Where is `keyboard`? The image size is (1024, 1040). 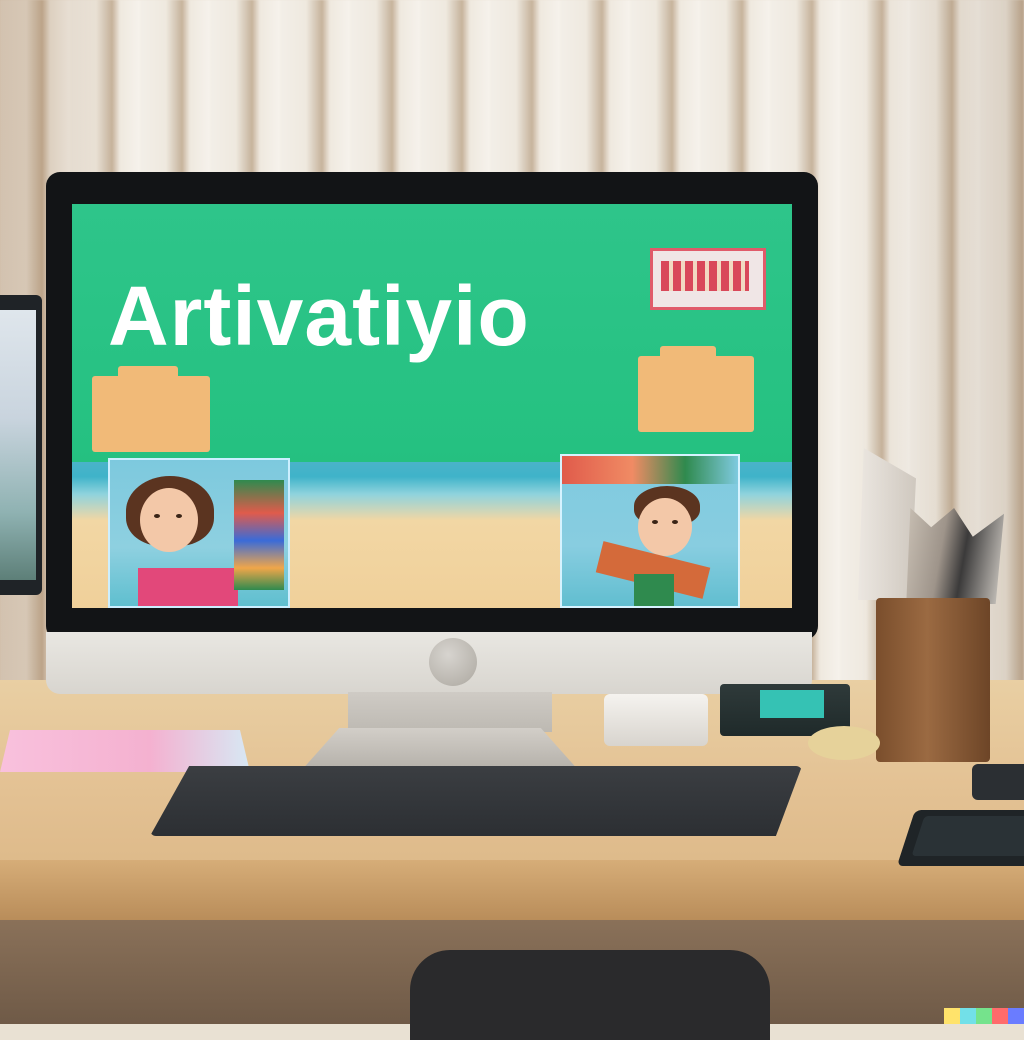
keyboard is located at coordinates (476, 801).